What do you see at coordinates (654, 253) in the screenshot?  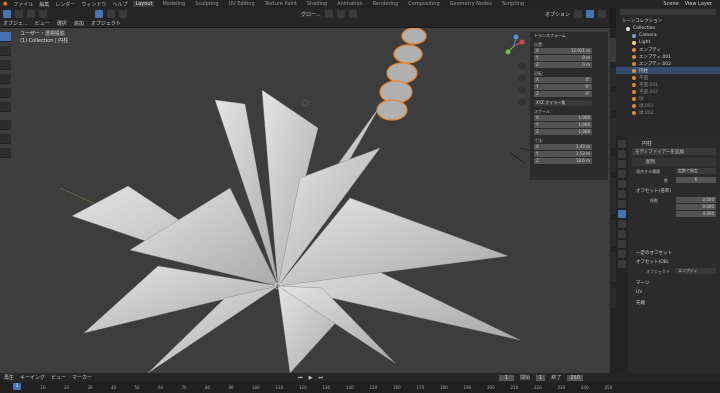 I see `constant-offset-section: 一定のオフセット` at bounding box center [654, 253].